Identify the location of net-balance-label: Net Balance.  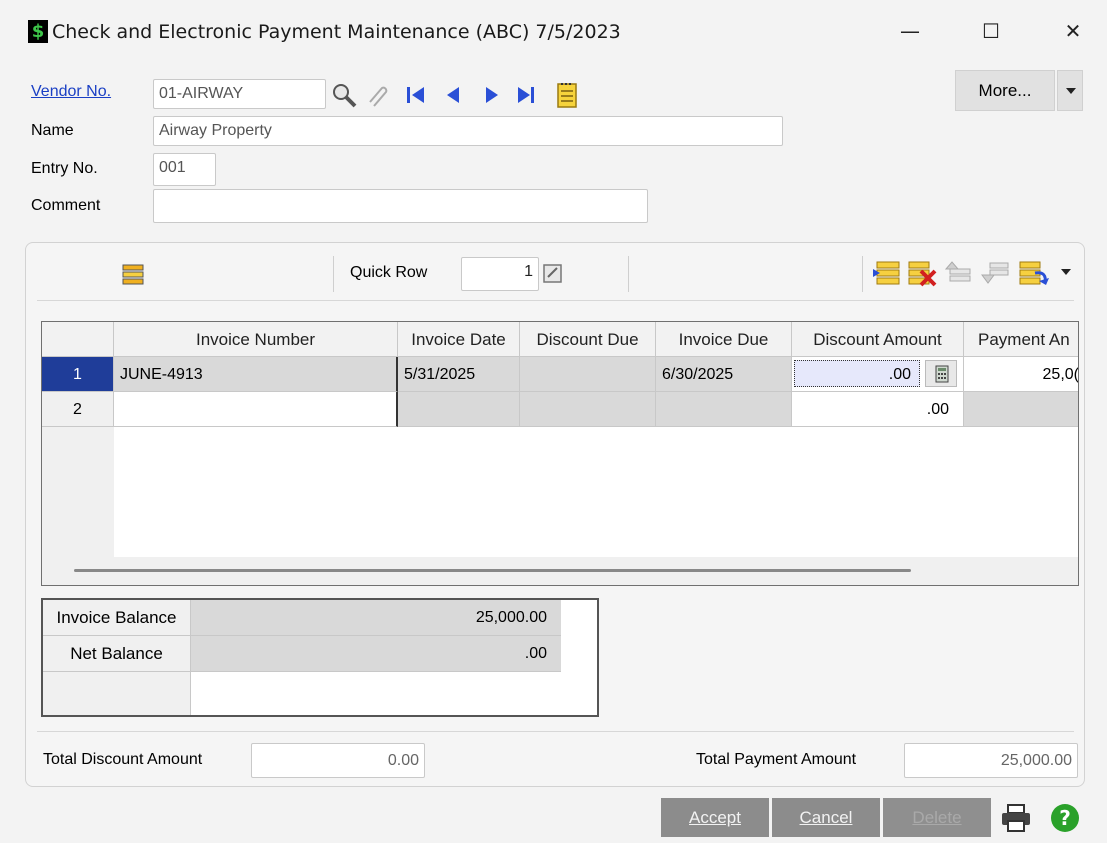
(117, 654).